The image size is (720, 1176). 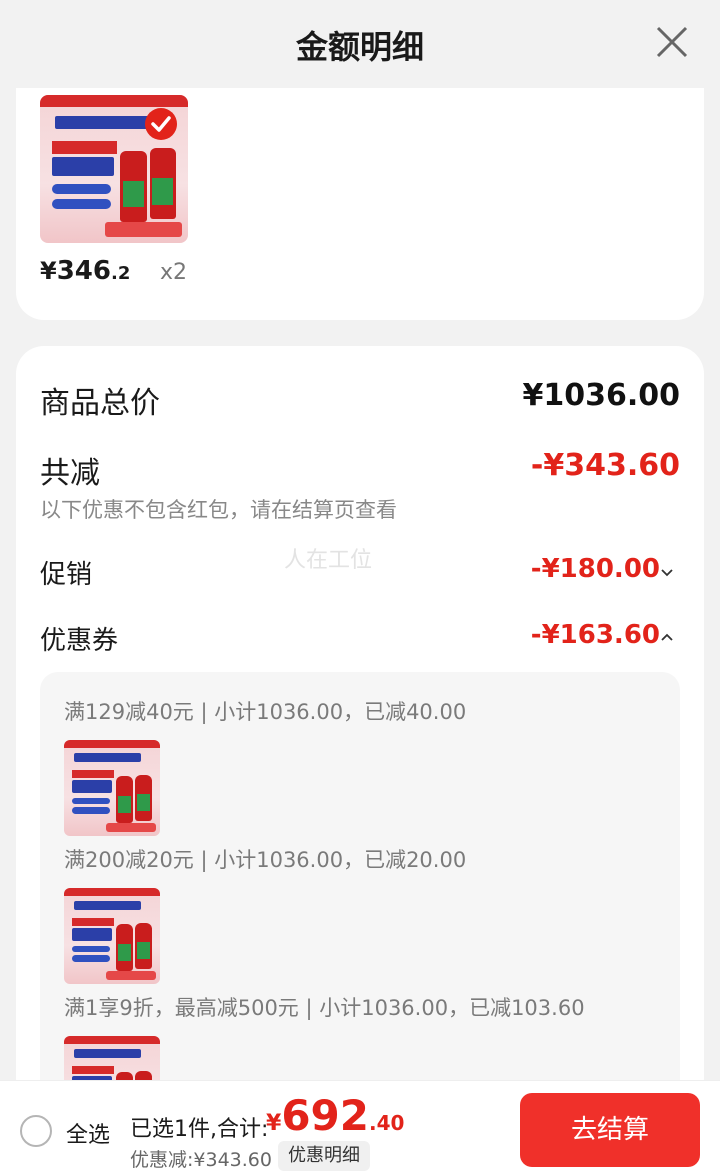 I want to click on check-icon, so click(x=161, y=124).